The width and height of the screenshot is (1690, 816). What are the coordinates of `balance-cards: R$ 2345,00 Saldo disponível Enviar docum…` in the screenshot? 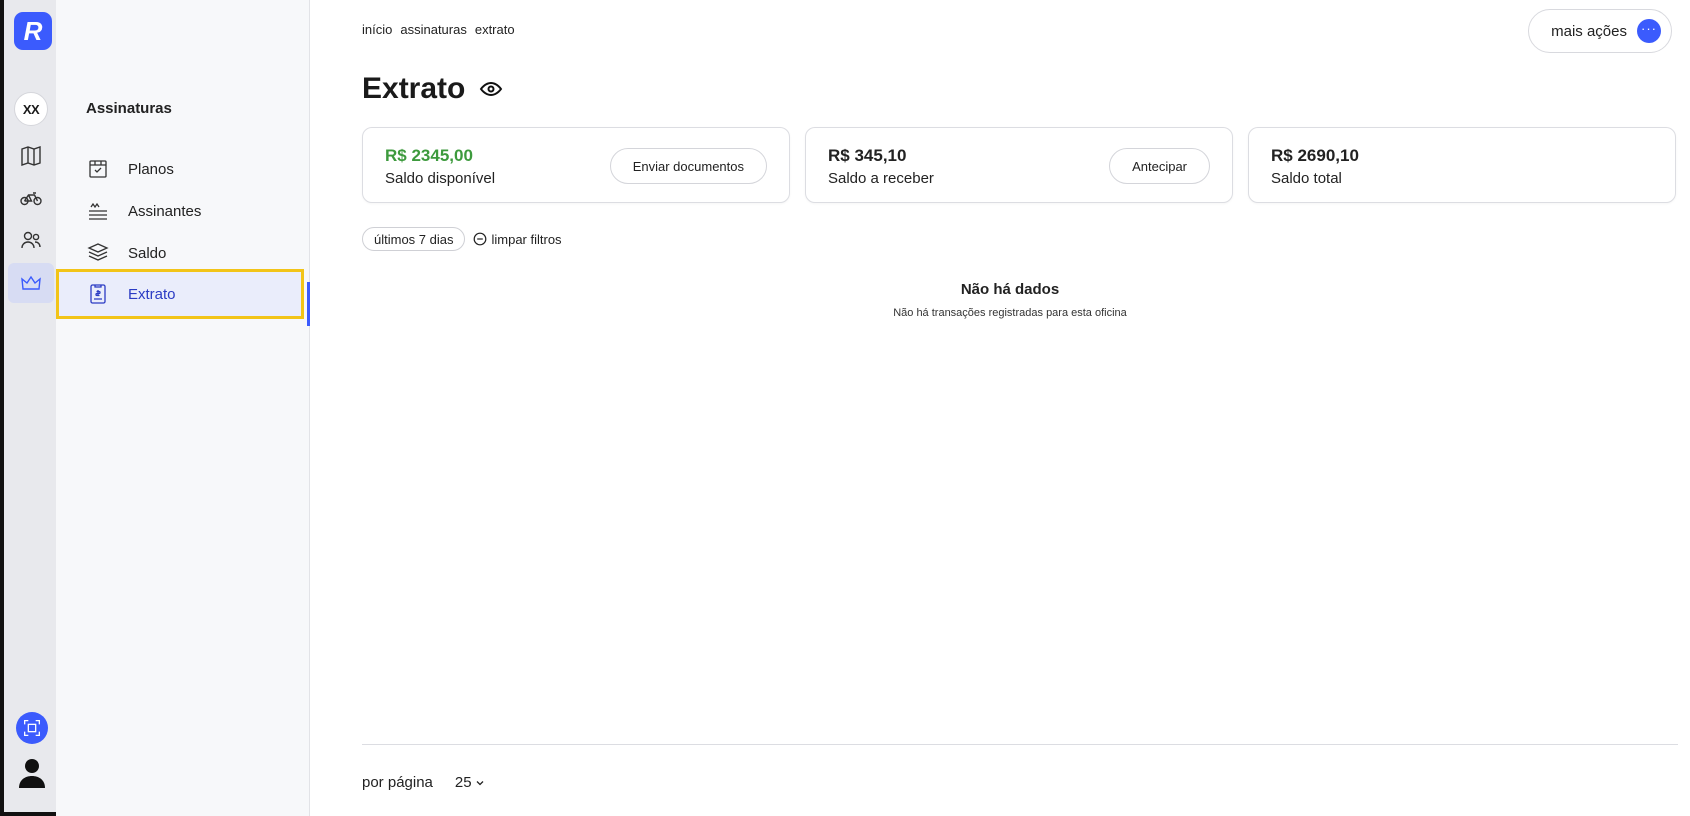 It's located at (1019, 165).